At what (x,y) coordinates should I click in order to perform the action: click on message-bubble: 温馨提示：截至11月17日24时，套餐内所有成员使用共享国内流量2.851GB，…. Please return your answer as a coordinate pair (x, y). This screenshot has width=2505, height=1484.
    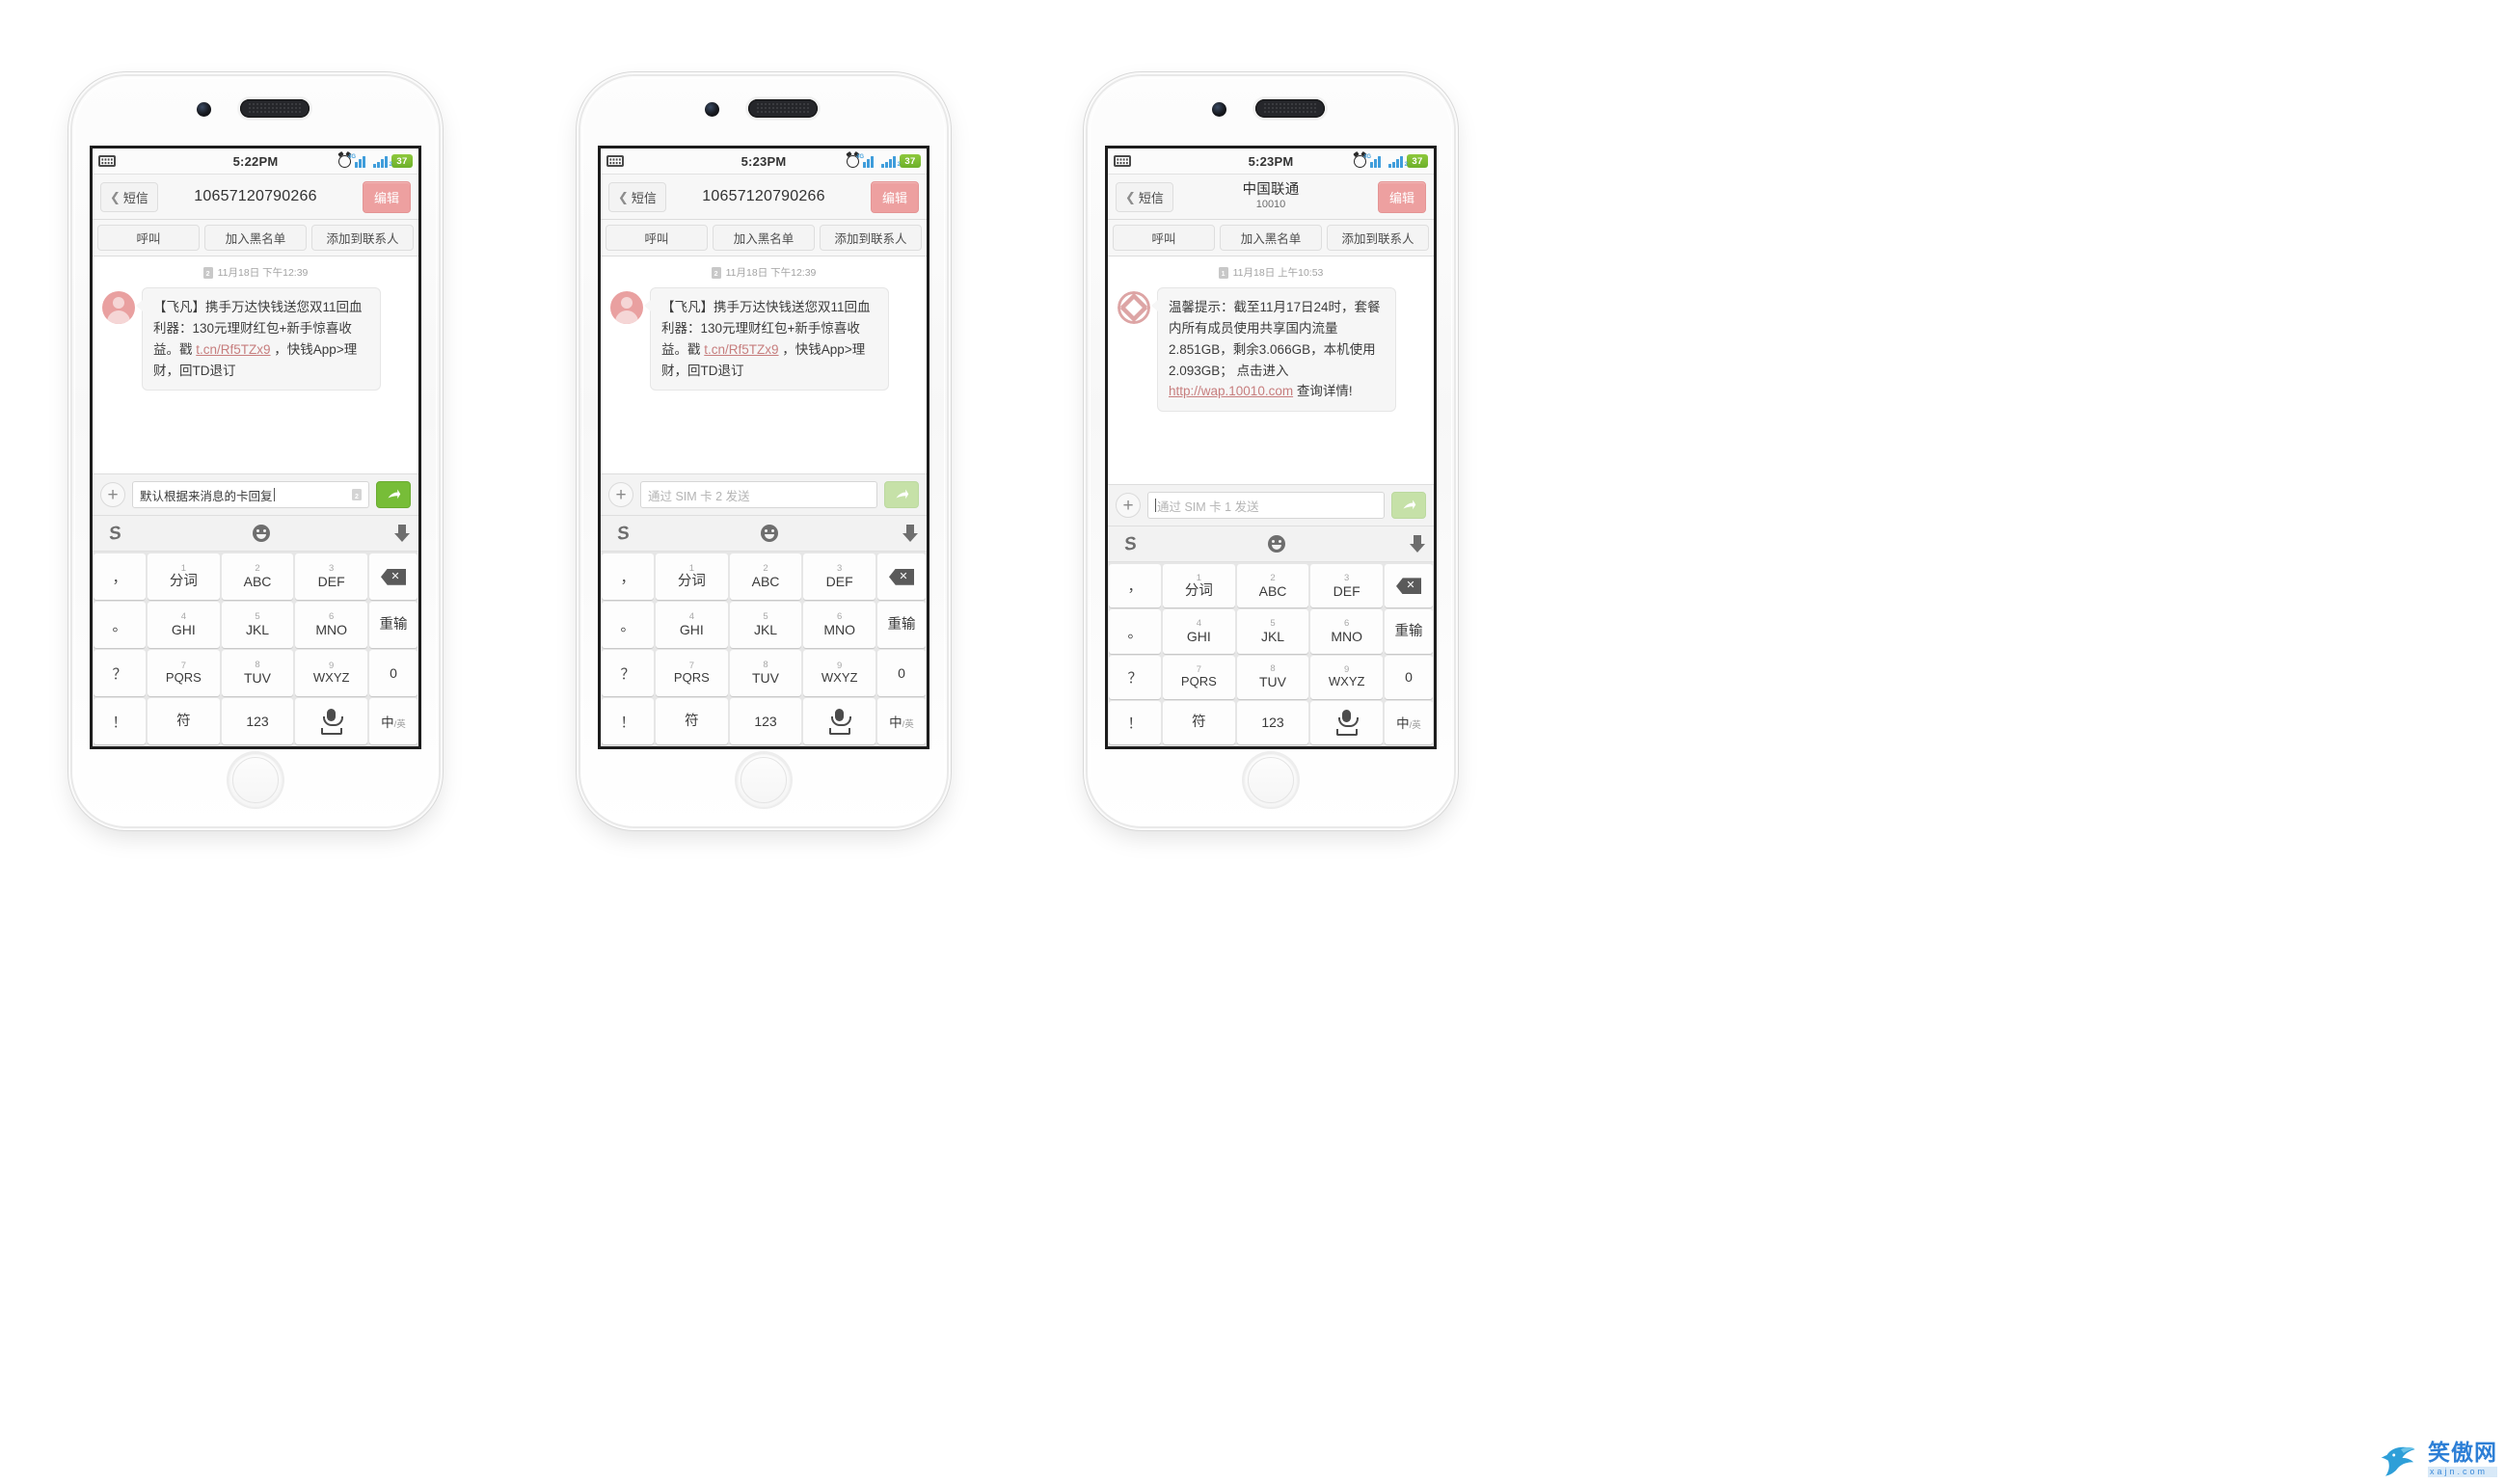
    Looking at the image, I should click on (1273, 350).